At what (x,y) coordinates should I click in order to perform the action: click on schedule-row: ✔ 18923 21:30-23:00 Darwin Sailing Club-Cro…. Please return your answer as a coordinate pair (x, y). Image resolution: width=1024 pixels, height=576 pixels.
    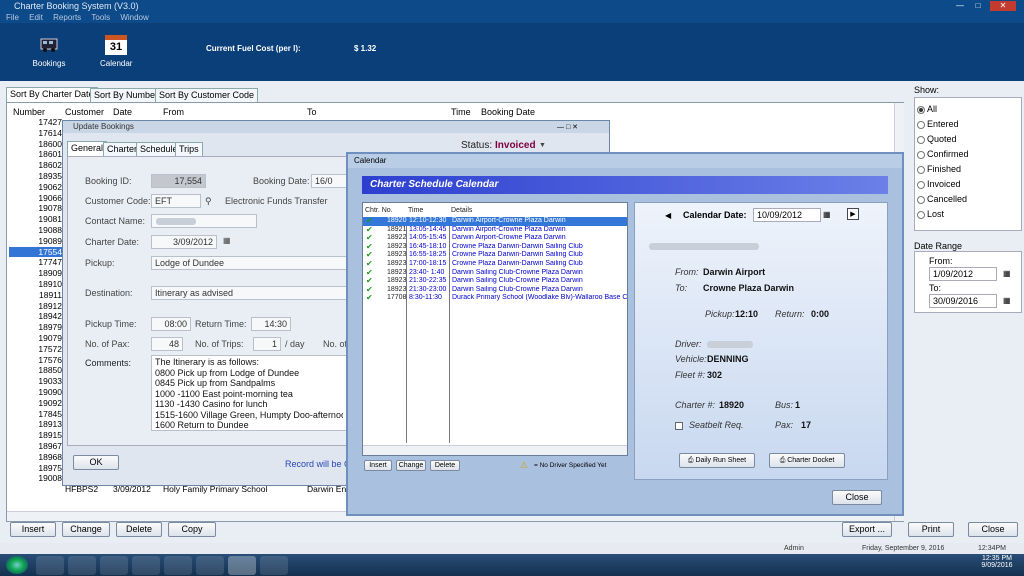
    Looking at the image, I should click on (495, 290).